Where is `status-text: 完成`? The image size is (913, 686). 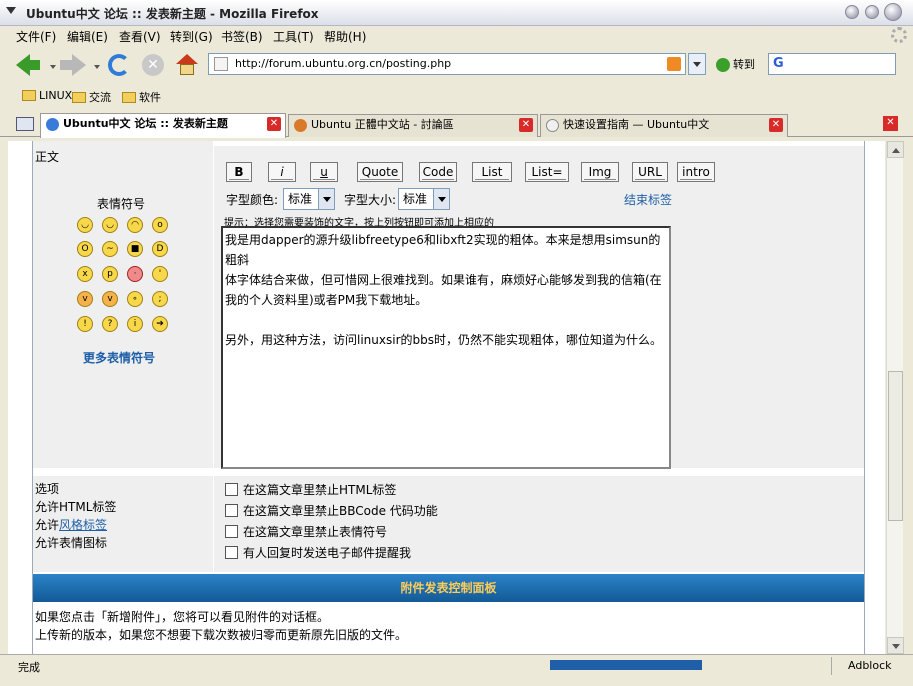
status-text: 完成 is located at coordinates (29, 667).